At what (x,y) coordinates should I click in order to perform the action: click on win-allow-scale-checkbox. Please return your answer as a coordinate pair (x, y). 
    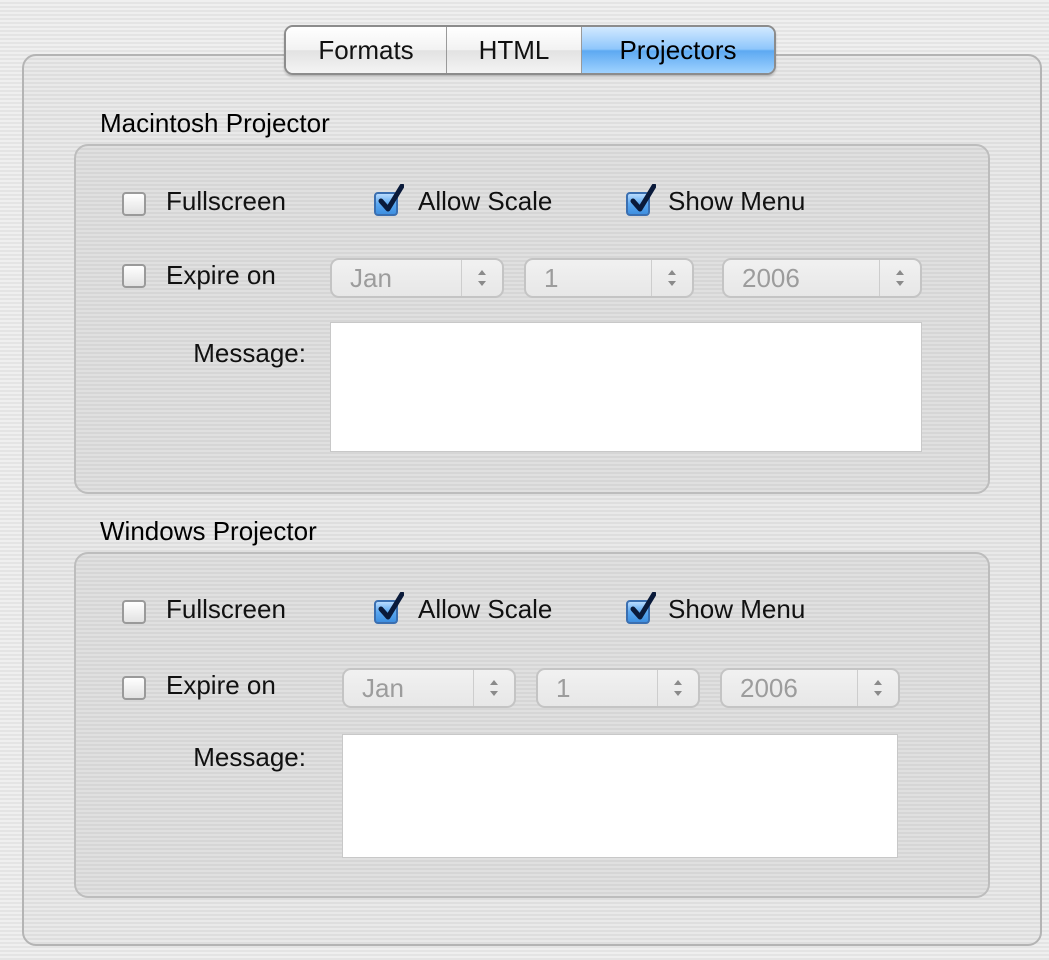
    Looking at the image, I should click on (389, 608).